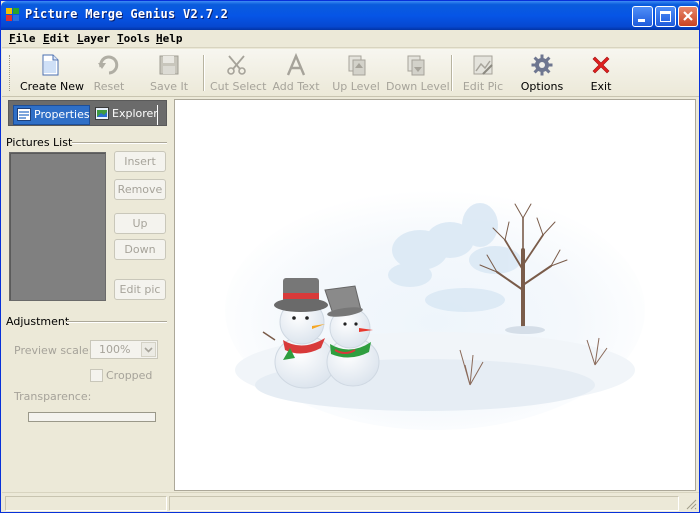 The width and height of the screenshot is (700, 513). I want to click on save-disk-icon, so click(169, 65).